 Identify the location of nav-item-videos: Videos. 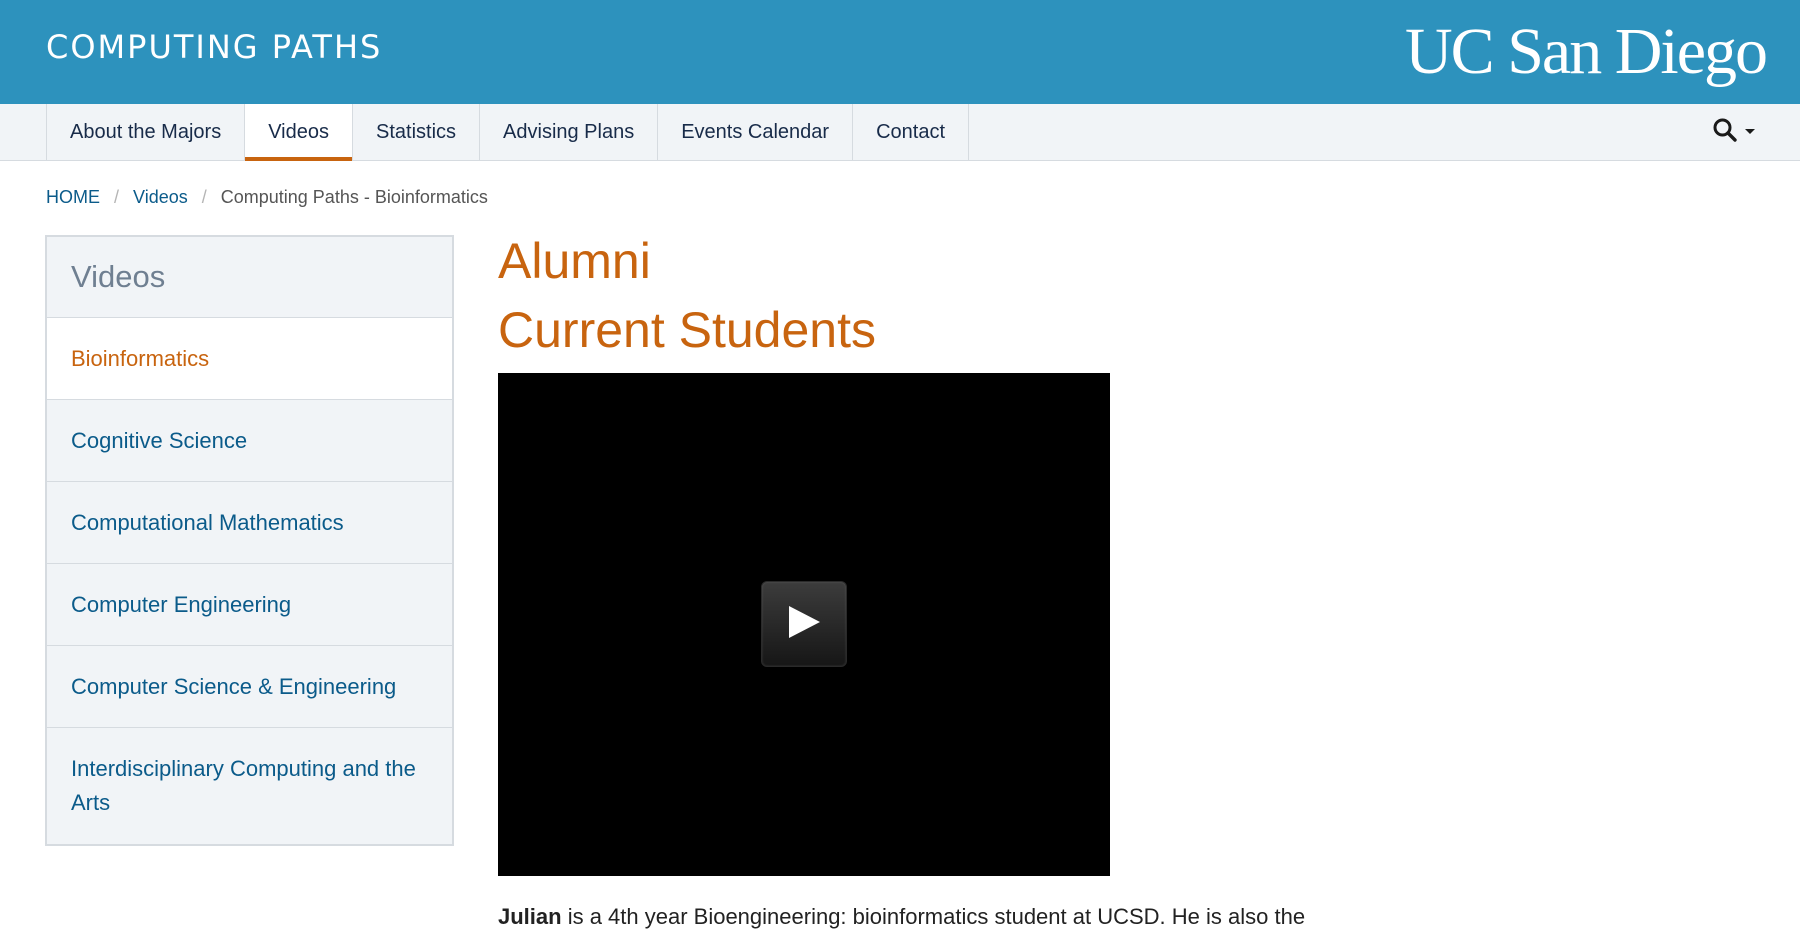
(299, 132).